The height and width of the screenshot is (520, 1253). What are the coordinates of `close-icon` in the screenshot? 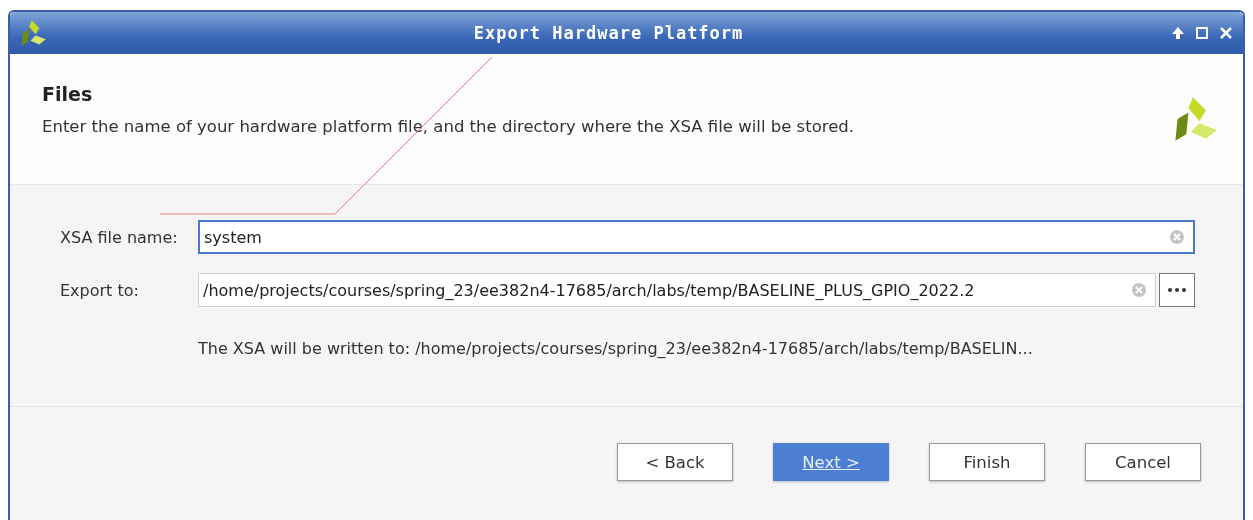 It's located at (1226, 33).